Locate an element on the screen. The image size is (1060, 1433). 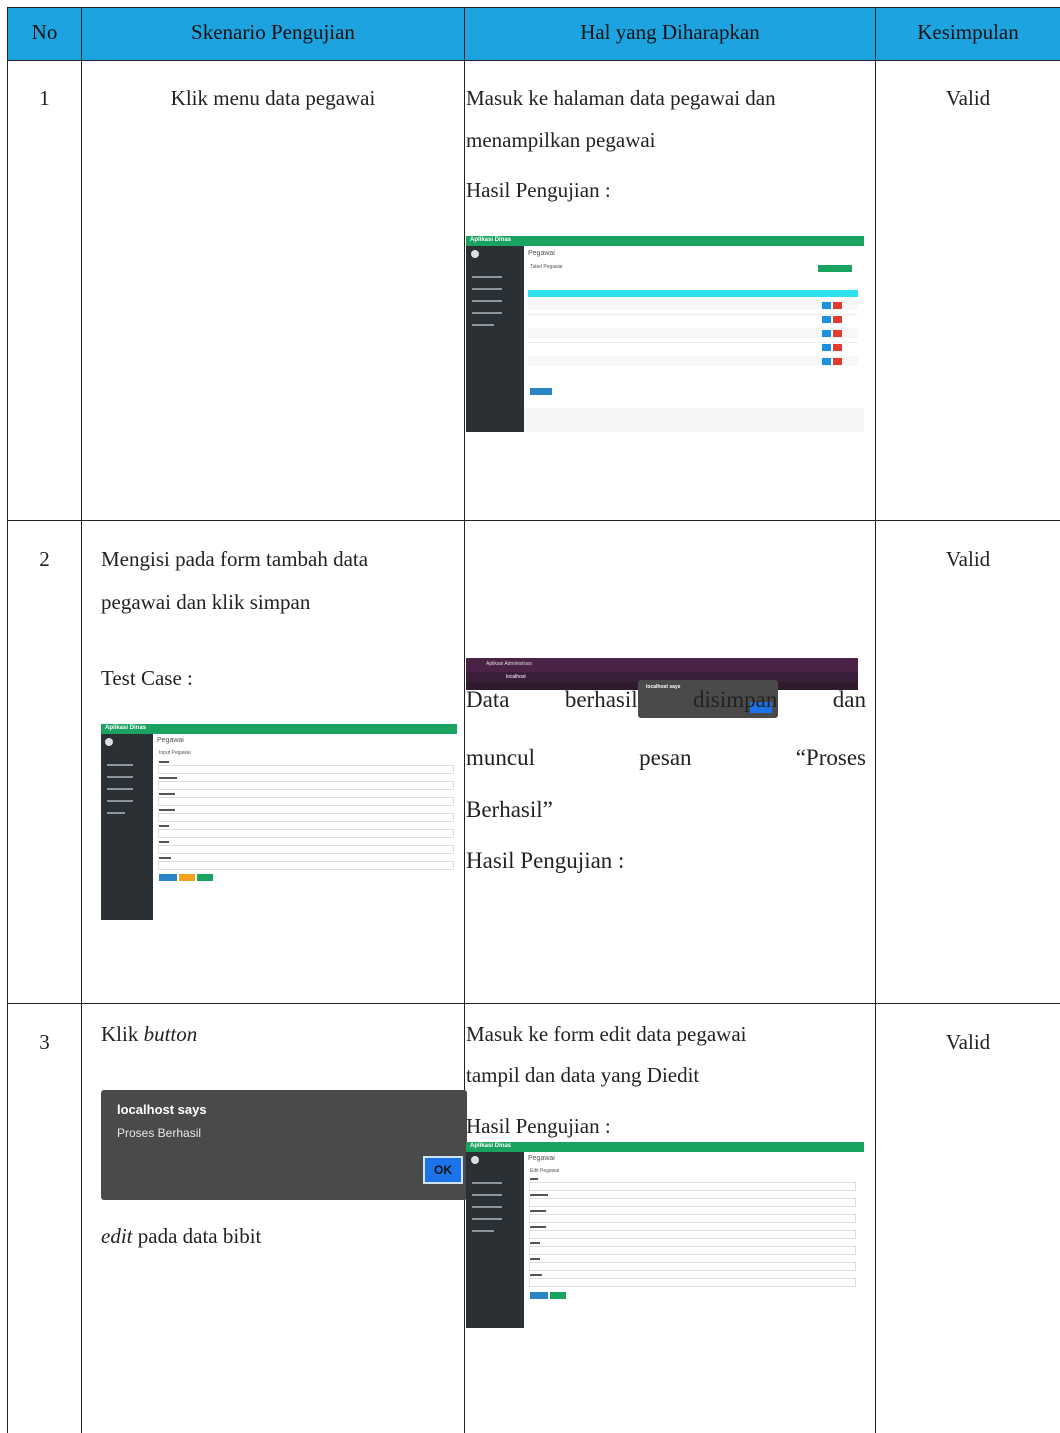
header-expected: Hal yang Diharapkan is located at coordinates (670, 32).